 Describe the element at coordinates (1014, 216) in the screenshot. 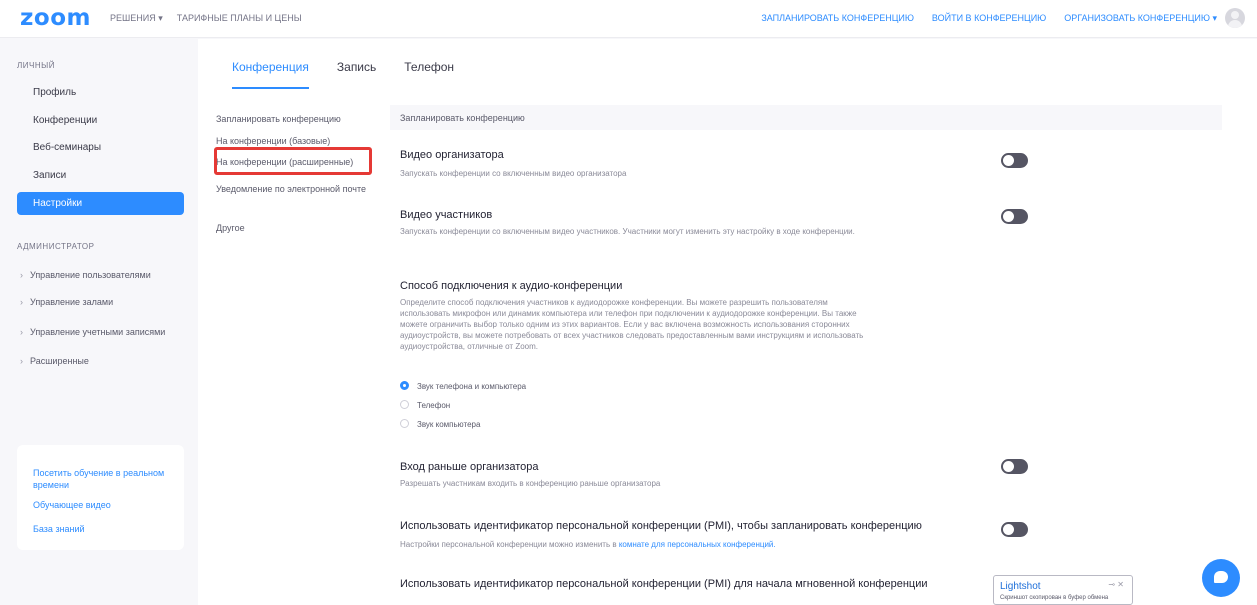

I see `participant-video-toggle` at that location.